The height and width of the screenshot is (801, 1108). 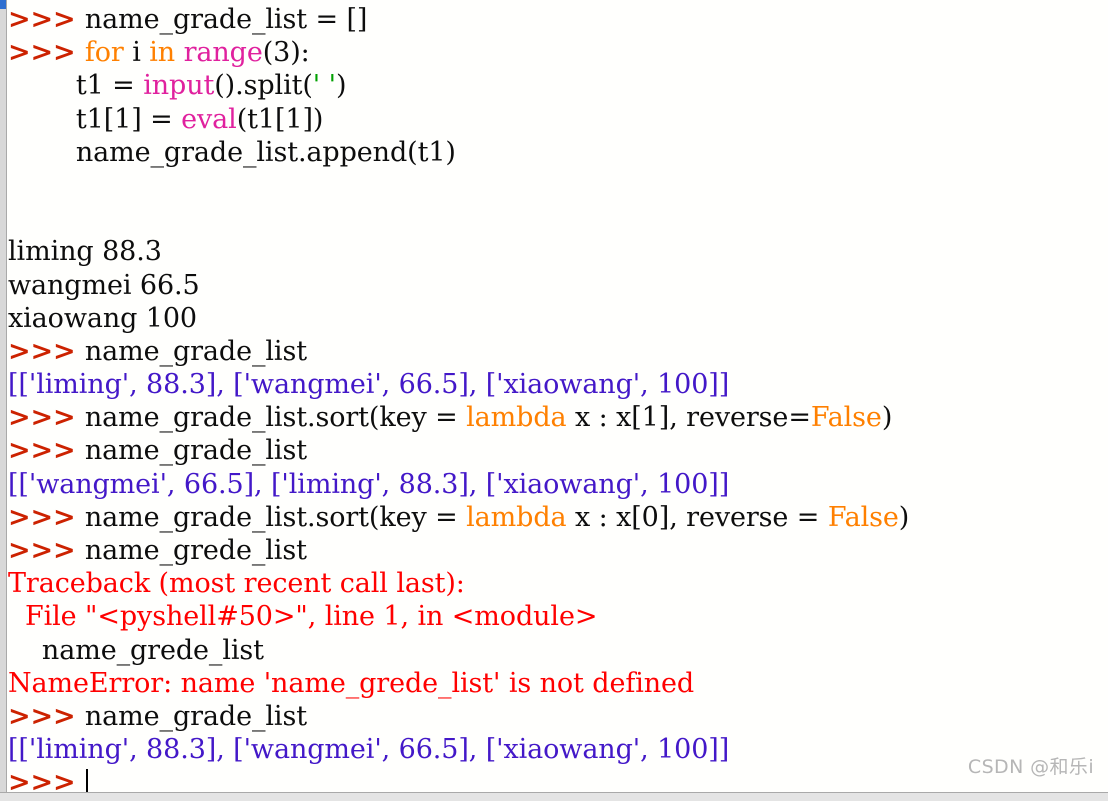 What do you see at coordinates (179, 86) in the screenshot?
I see `token-builtin: input` at bounding box center [179, 86].